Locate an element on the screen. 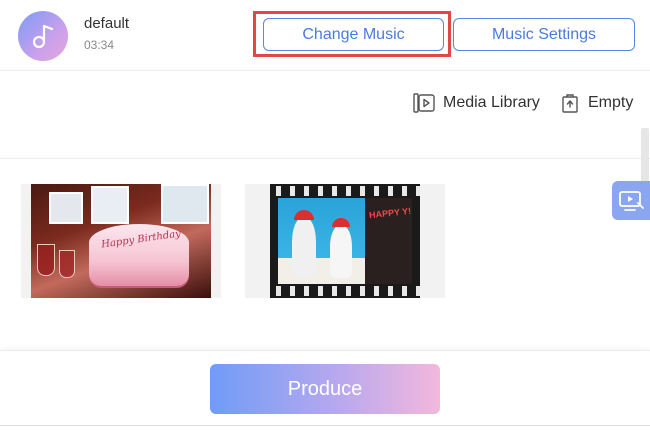 The height and width of the screenshot is (431, 650). media-library-button: Media Library is located at coordinates (476, 103).